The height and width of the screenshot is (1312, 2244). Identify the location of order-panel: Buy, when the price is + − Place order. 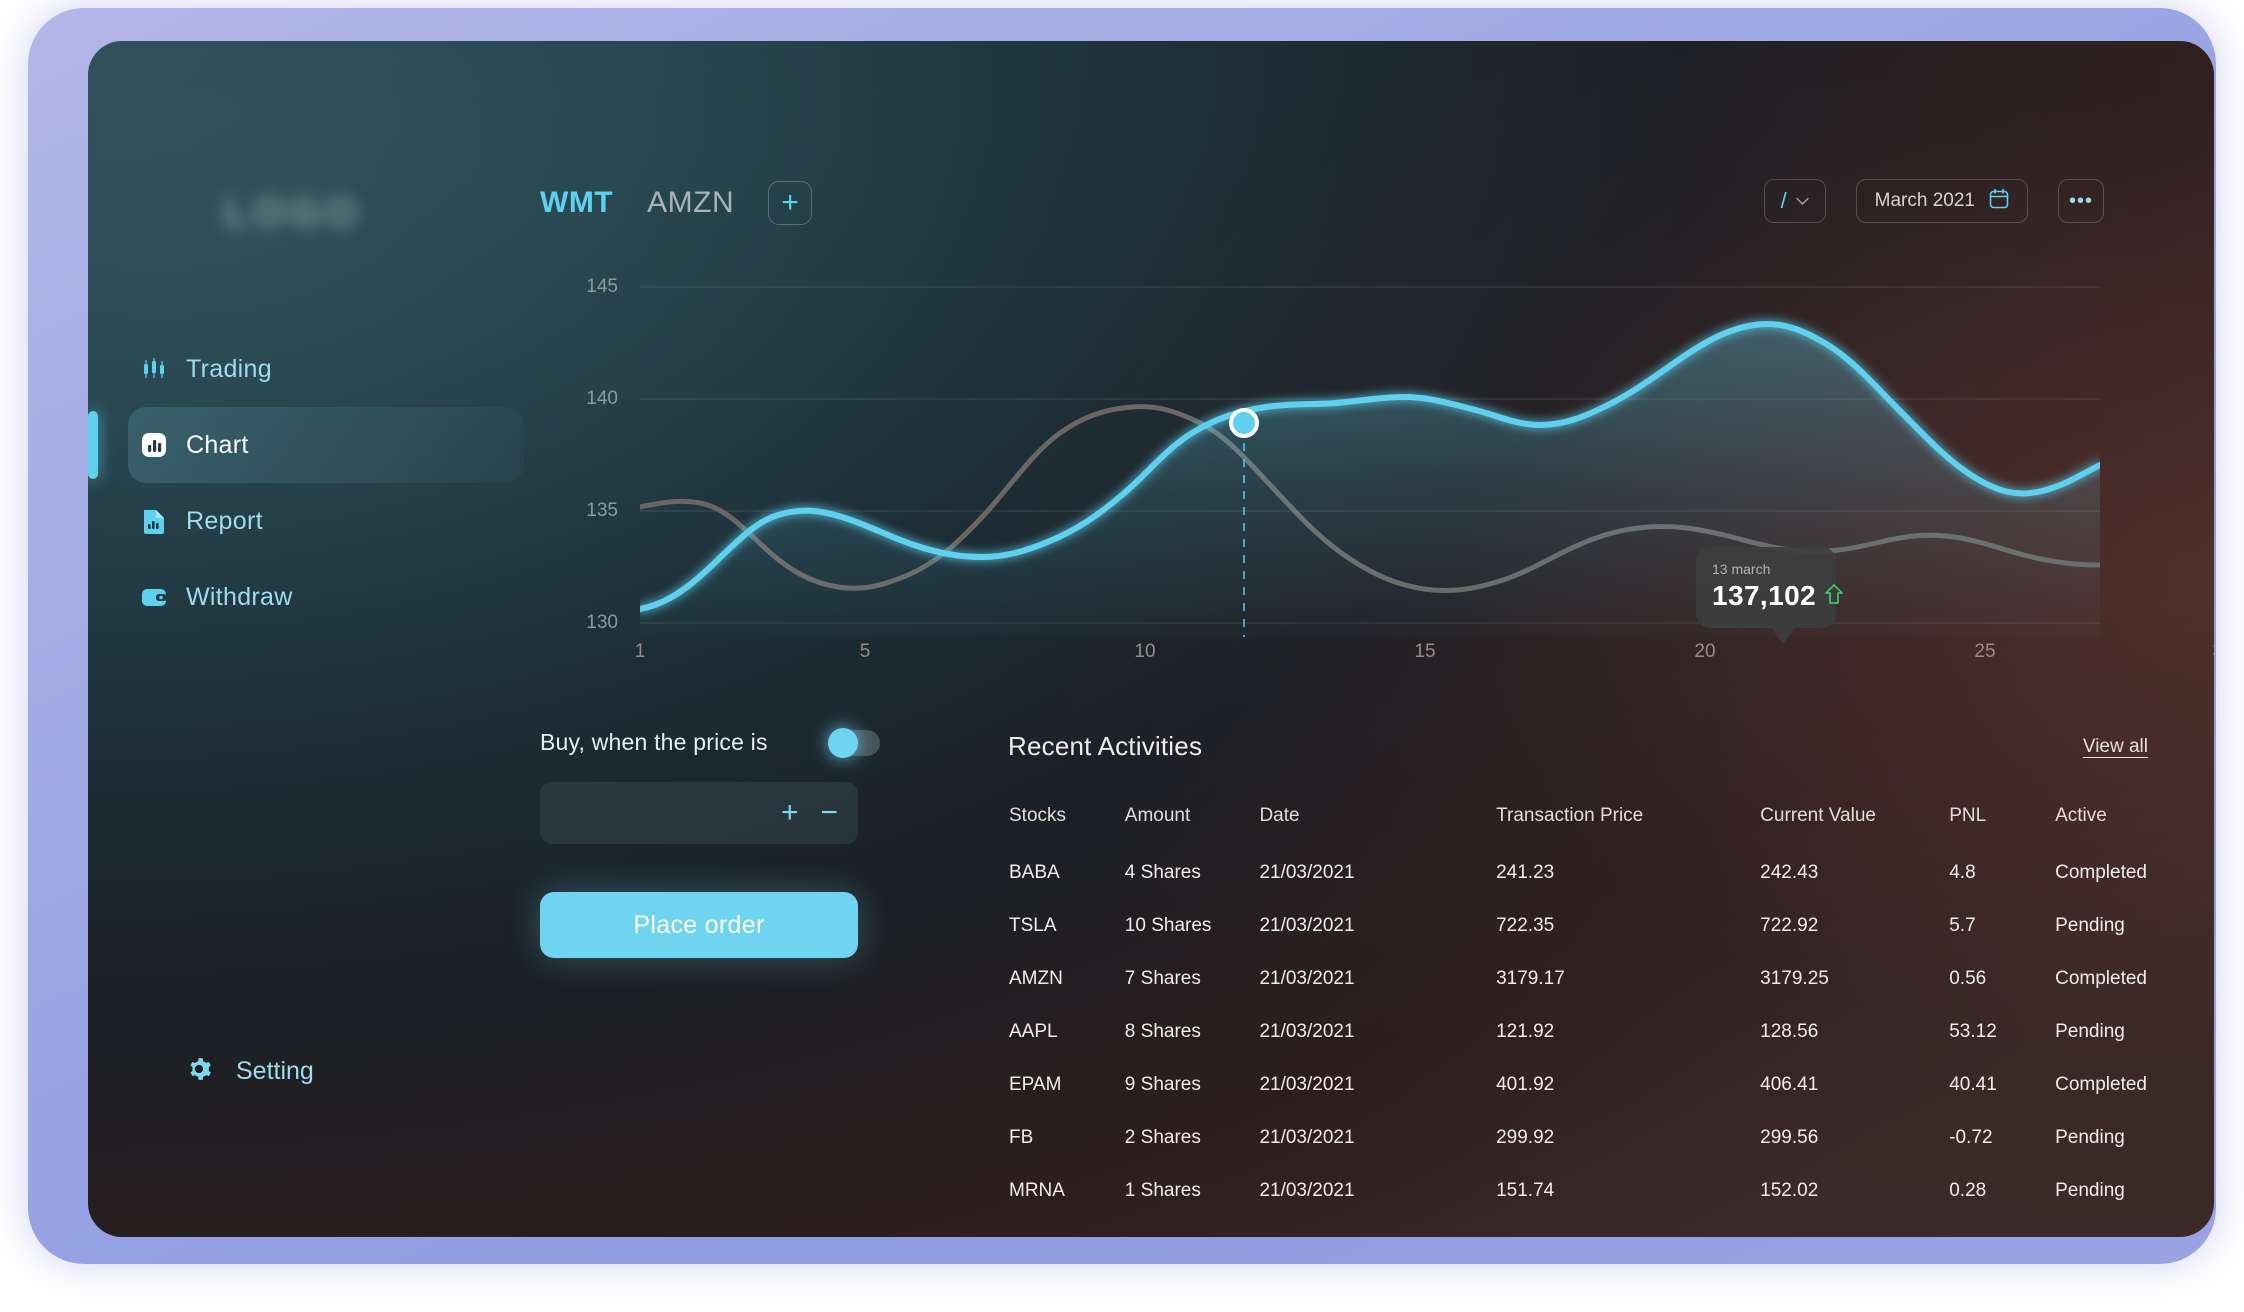
(710, 842).